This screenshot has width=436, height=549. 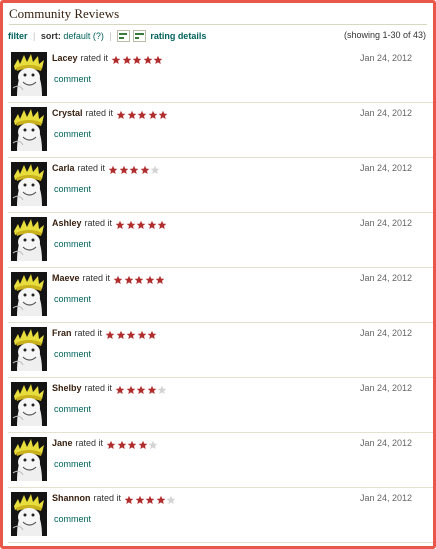 What do you see at coordinates (63, 168) in the screenshot?
I see `reviewer-name-link: Carla` at bounding box center [63, 168].